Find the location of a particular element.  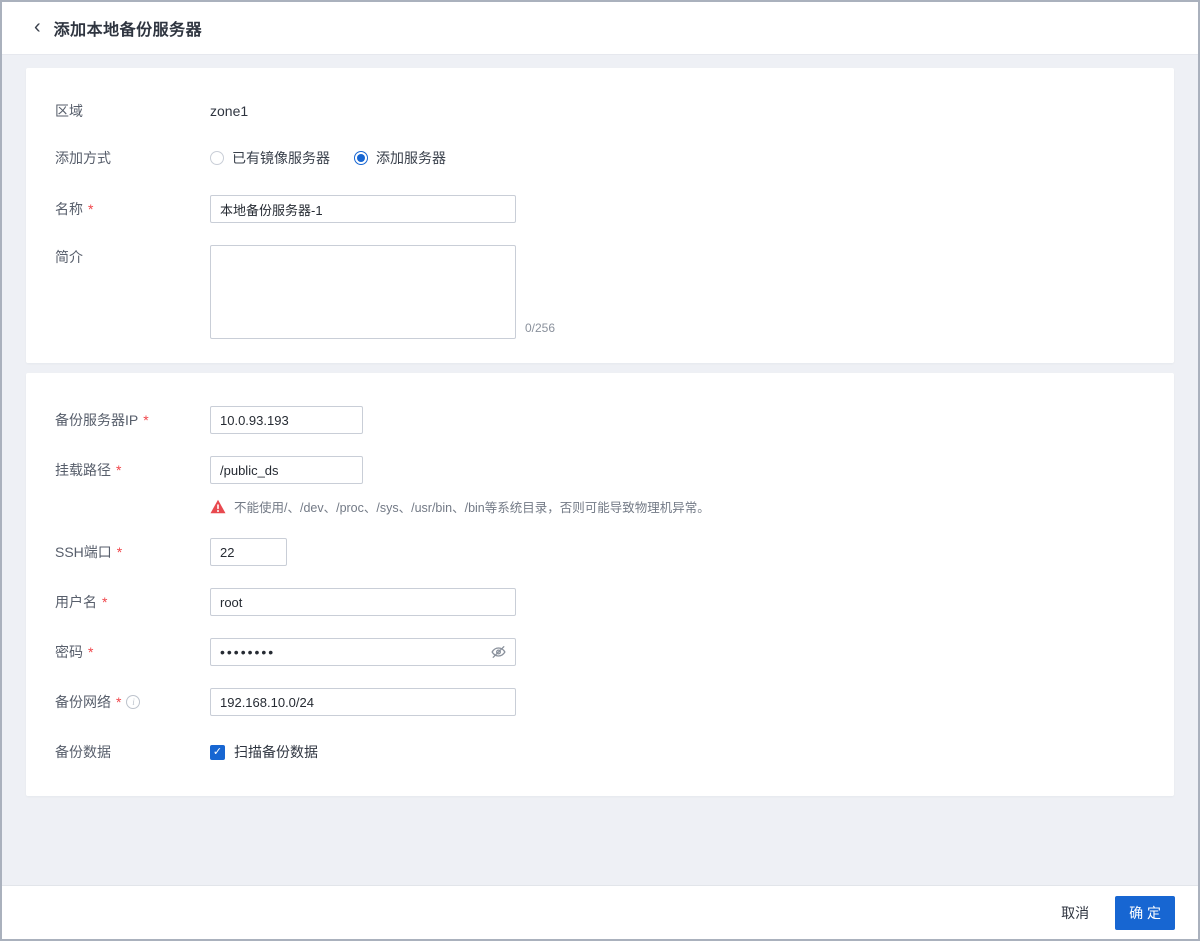

zone-label-wrap: 区域 is located at coordinates (132, 111).